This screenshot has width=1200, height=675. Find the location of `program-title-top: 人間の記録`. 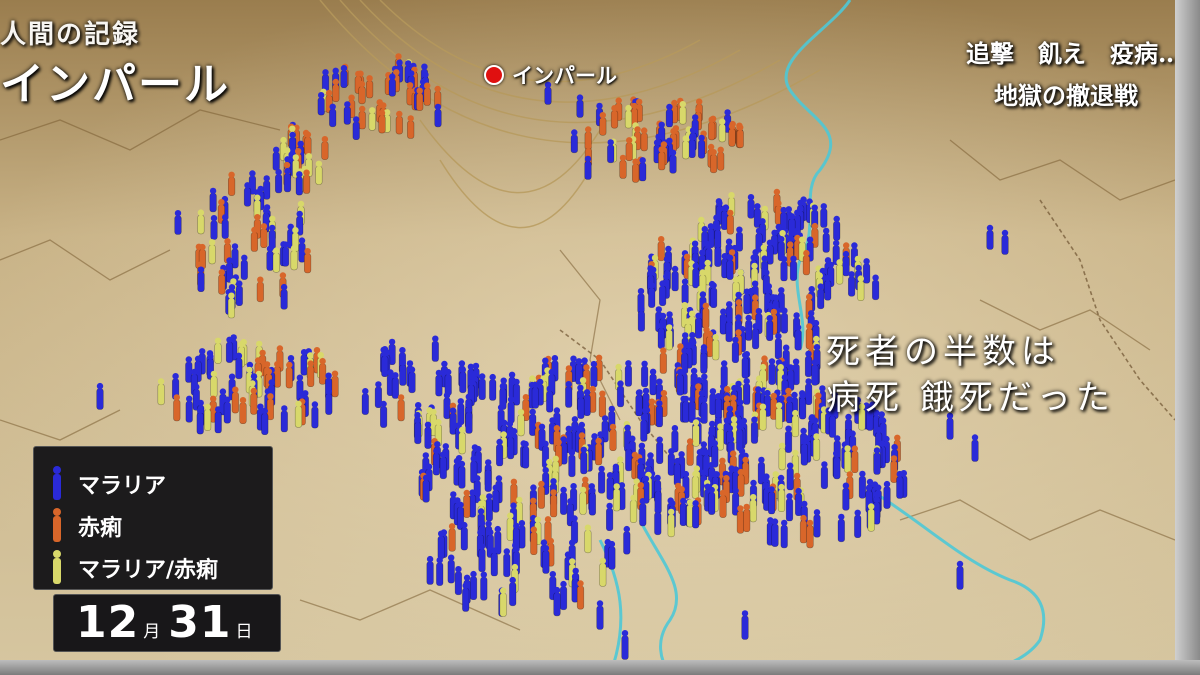

program-title-top: 人間の記録 is located at coordinates (70, 35).